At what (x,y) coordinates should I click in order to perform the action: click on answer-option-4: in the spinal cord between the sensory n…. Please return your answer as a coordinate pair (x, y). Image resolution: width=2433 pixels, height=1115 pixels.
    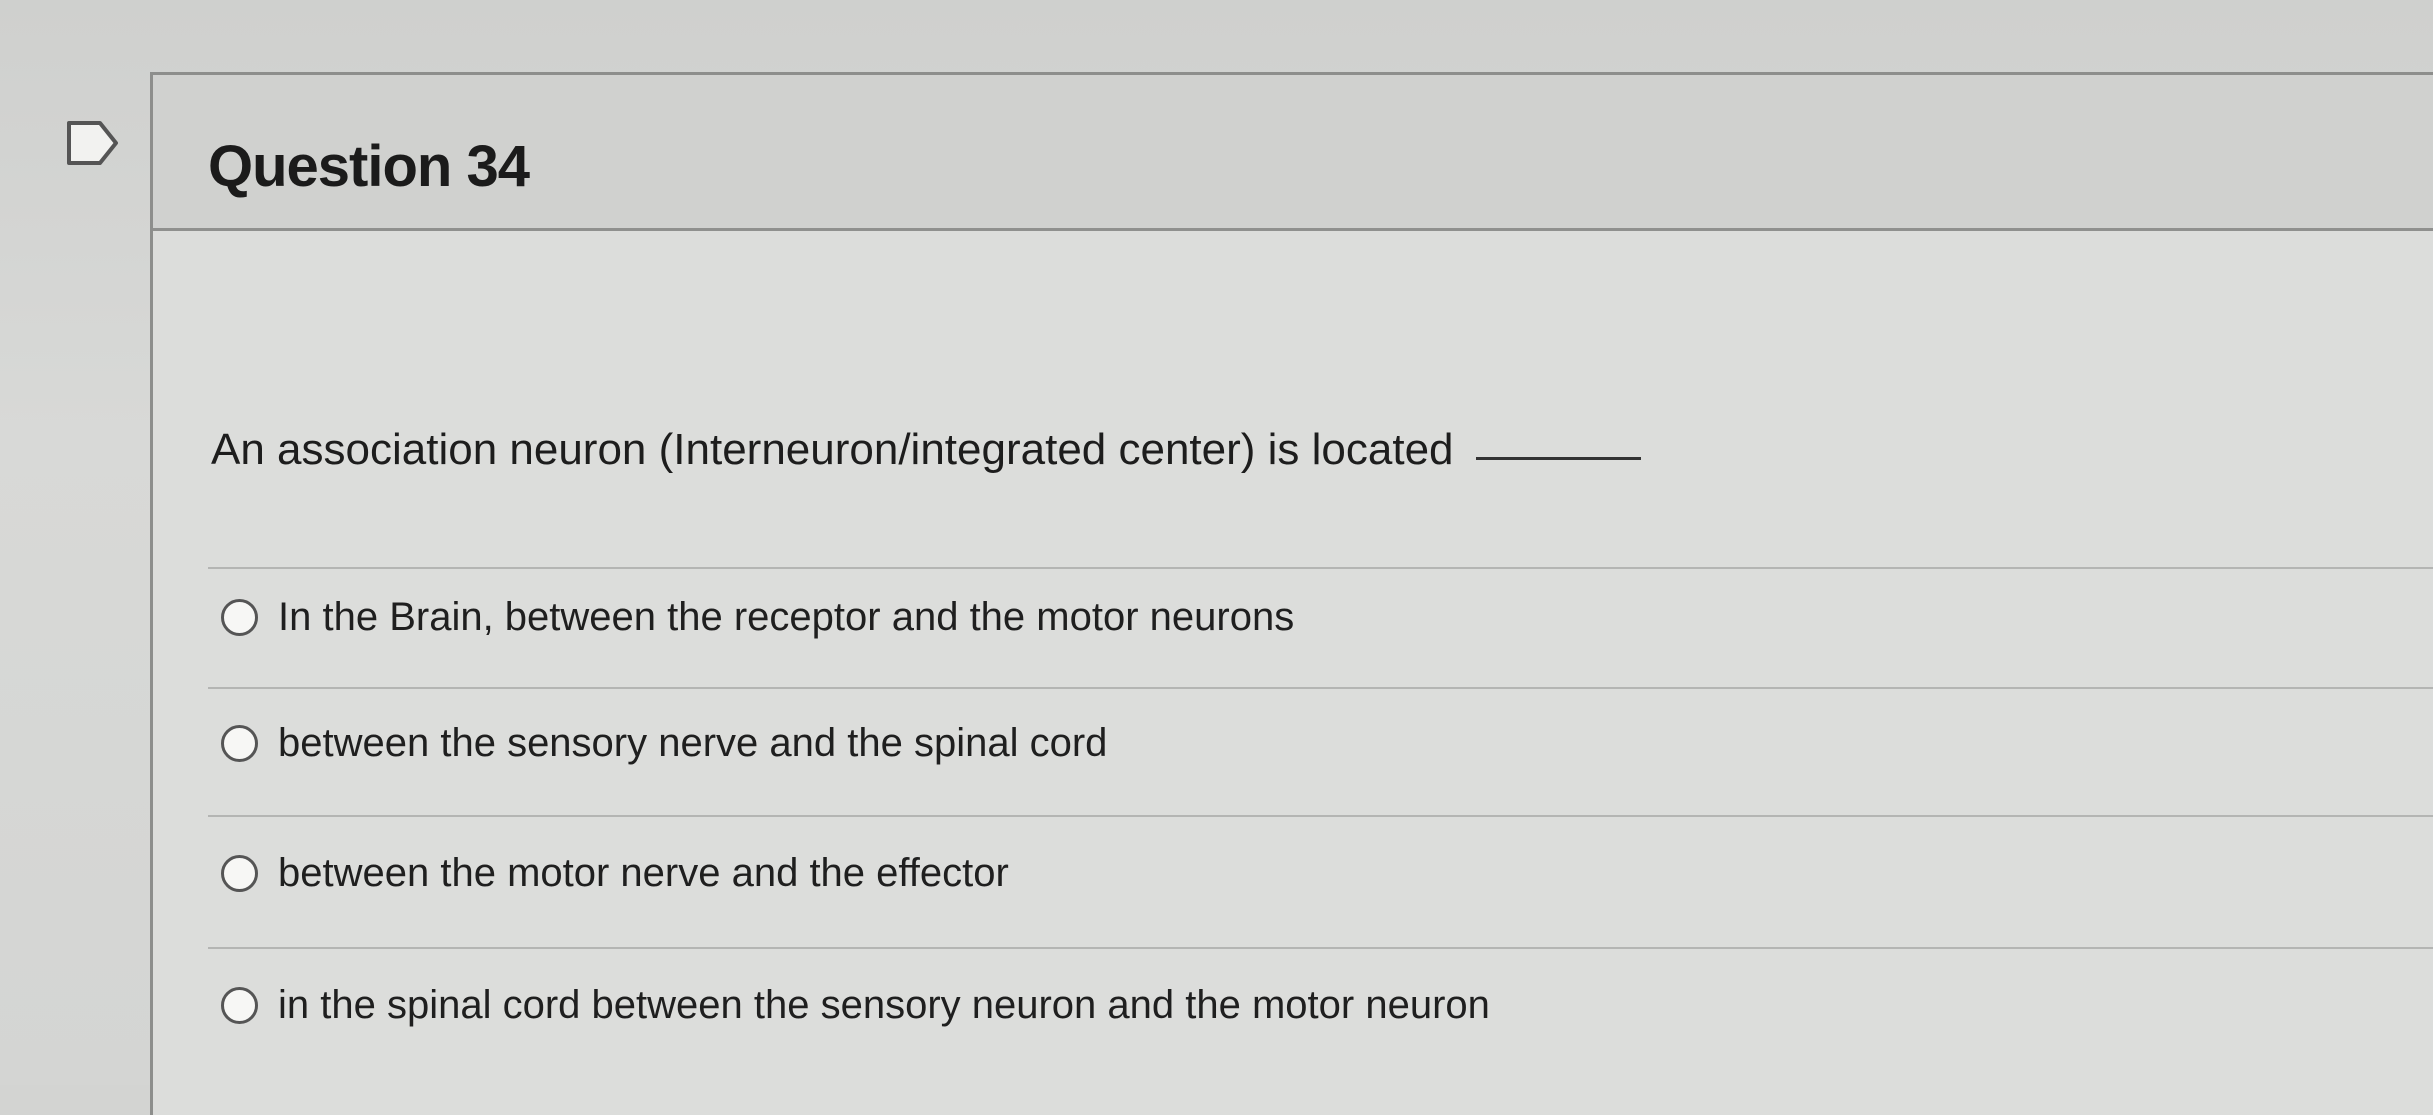
    Looking at the image, I should click on (855, 1005).